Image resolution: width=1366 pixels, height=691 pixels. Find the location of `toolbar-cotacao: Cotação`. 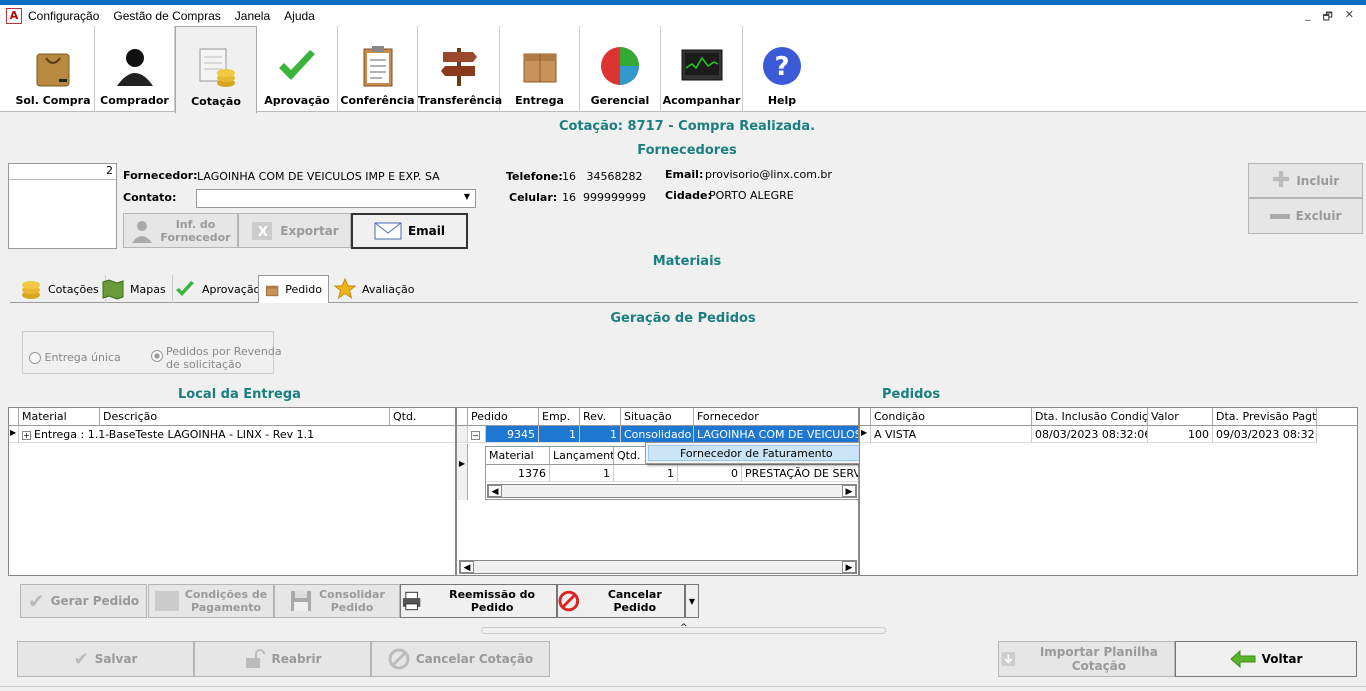

toolbar-cotacao: Cotação is located at coordinates (216, 69).